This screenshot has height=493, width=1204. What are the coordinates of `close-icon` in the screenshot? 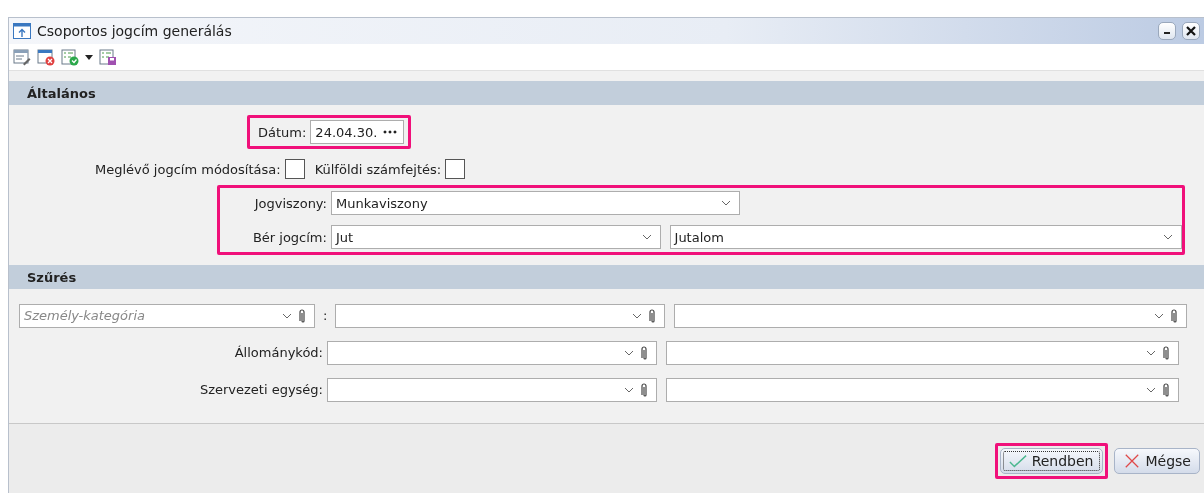 It's located at (1191, 31).